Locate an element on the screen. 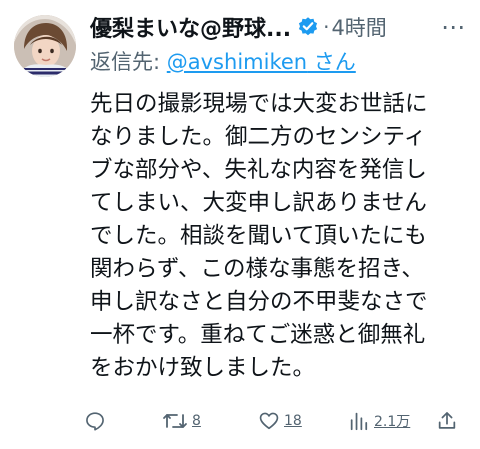  avatar is located at coordinates (45, 46).